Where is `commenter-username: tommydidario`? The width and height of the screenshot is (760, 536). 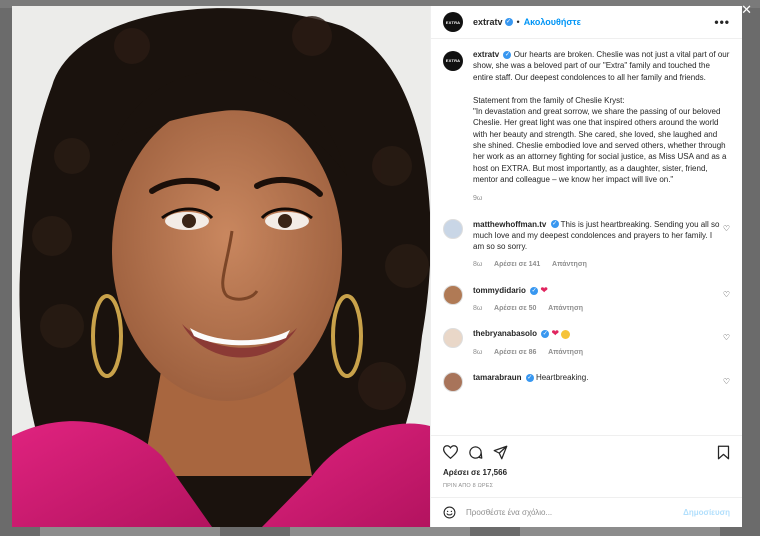
commenter-username: tommydidario is located at coordinates (499, 290).